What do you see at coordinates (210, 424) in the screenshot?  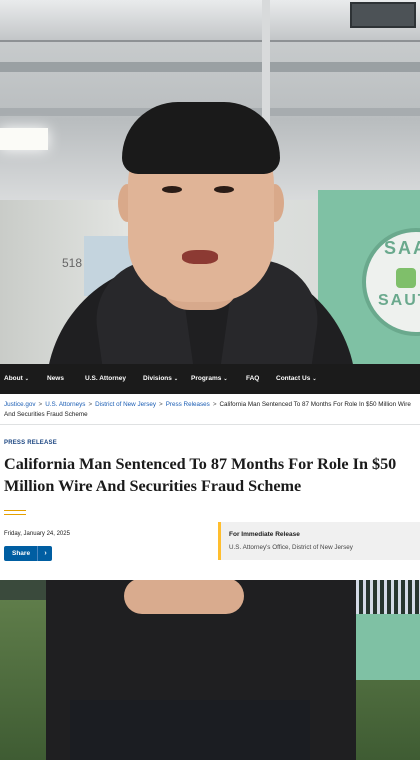 I see `section-divider` at bounding box center [210, 424].